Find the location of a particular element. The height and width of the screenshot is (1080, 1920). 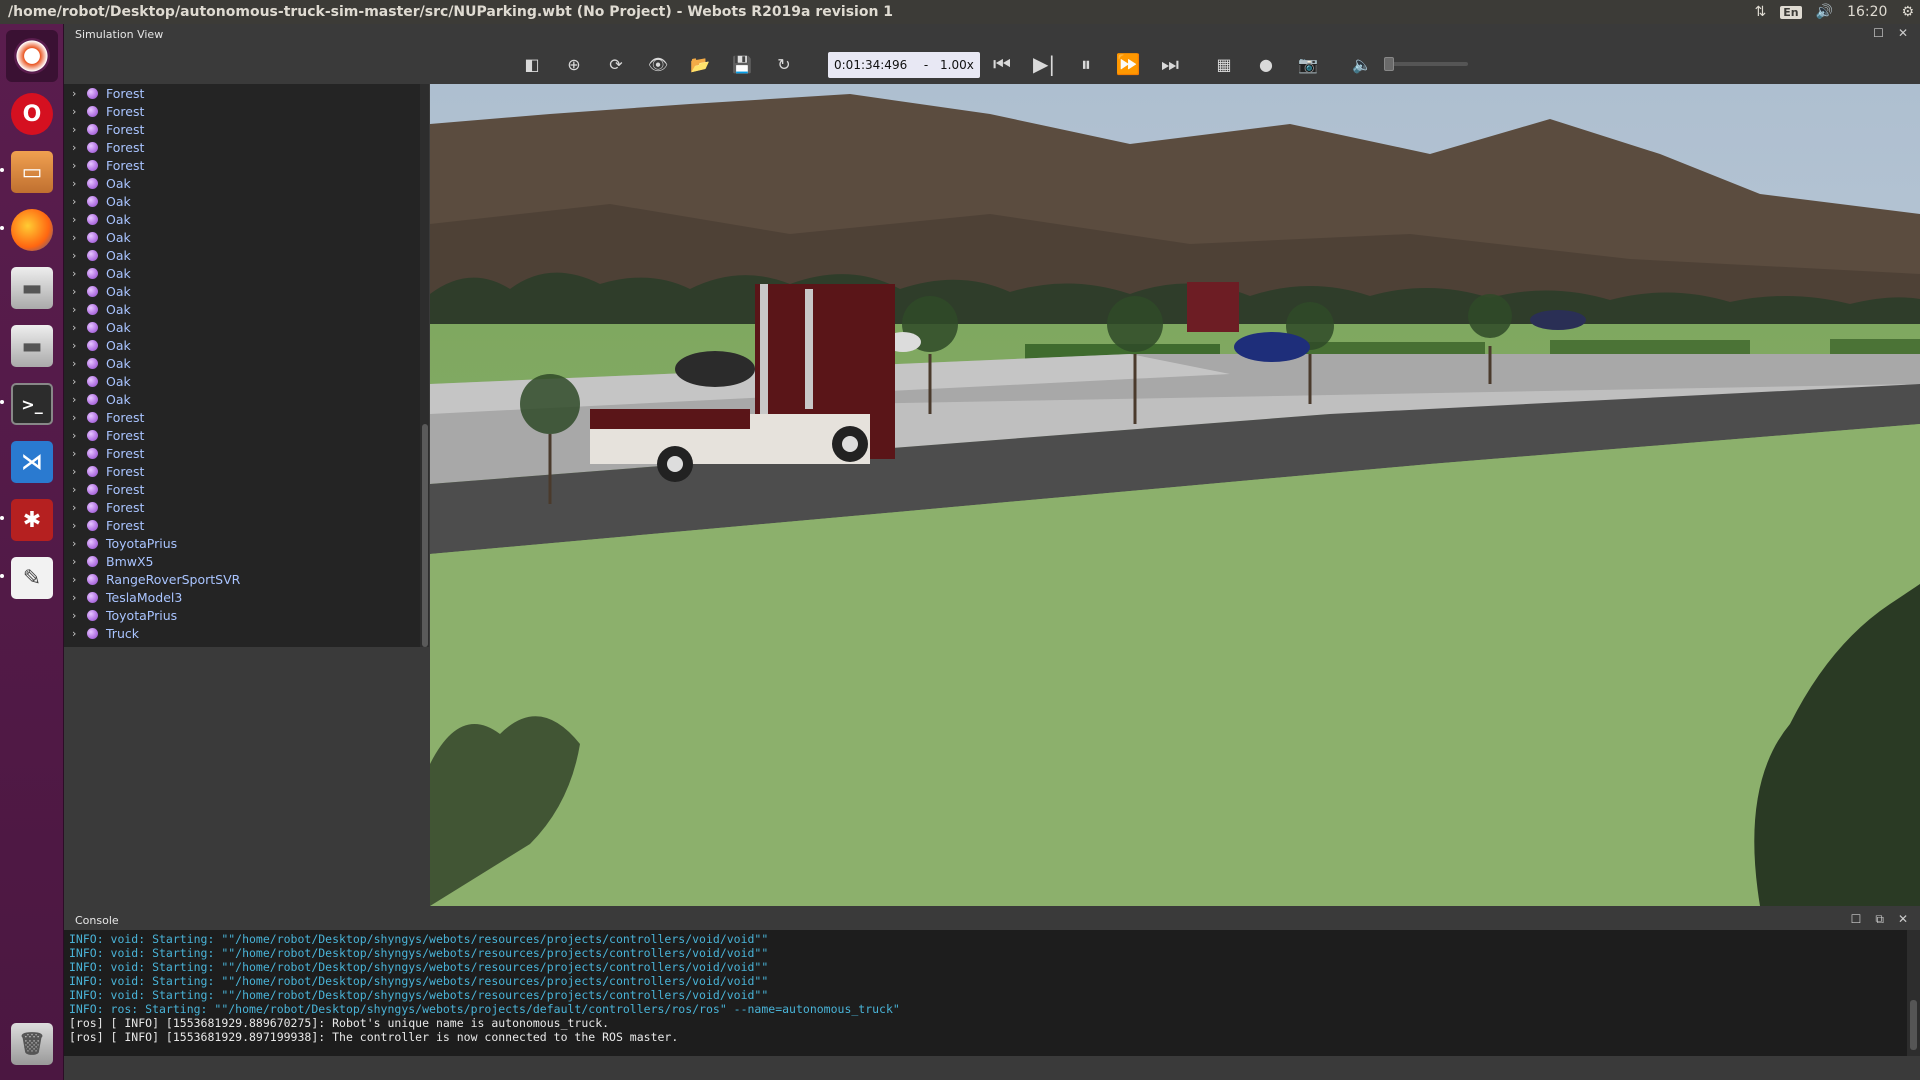

float-icon: ⧉ is located at coordinates (1879, 919).